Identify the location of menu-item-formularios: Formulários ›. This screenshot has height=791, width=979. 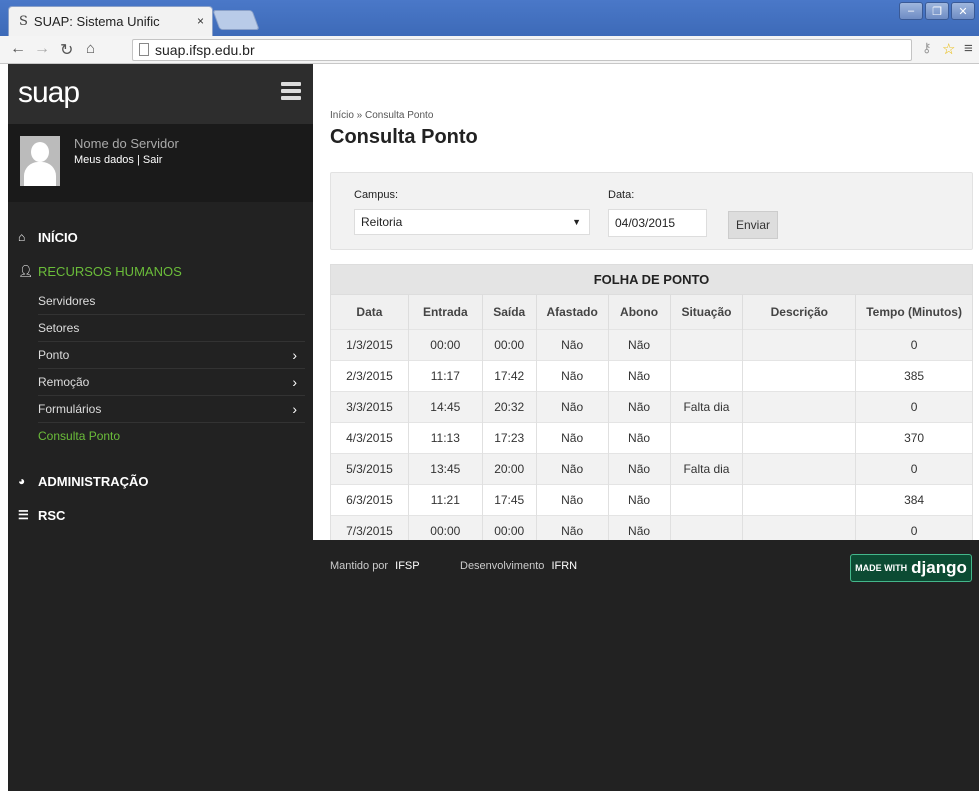
(171, 409).